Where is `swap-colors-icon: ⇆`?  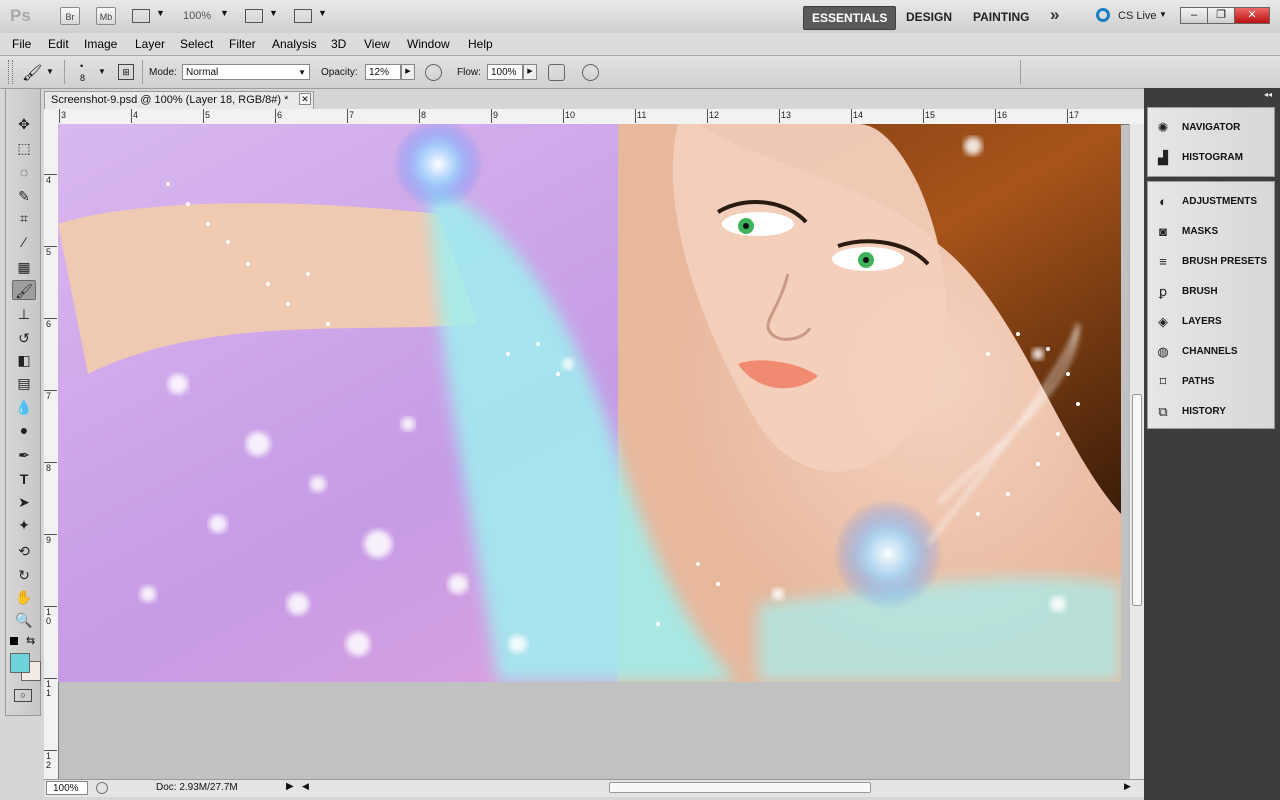
swap-colors-icon: ⇆ is located at coordinates (30, 640).